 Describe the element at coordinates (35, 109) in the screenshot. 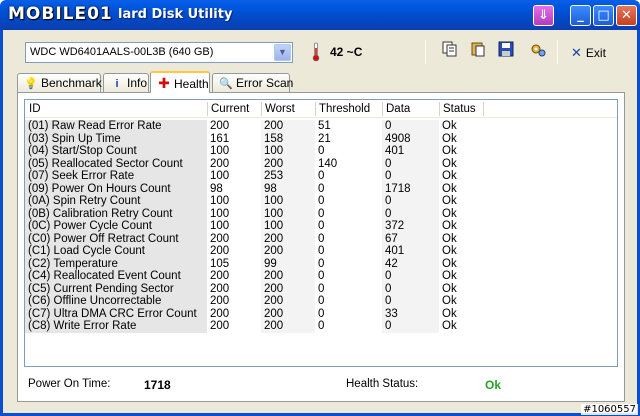

I see `column-header: ID` at that location.